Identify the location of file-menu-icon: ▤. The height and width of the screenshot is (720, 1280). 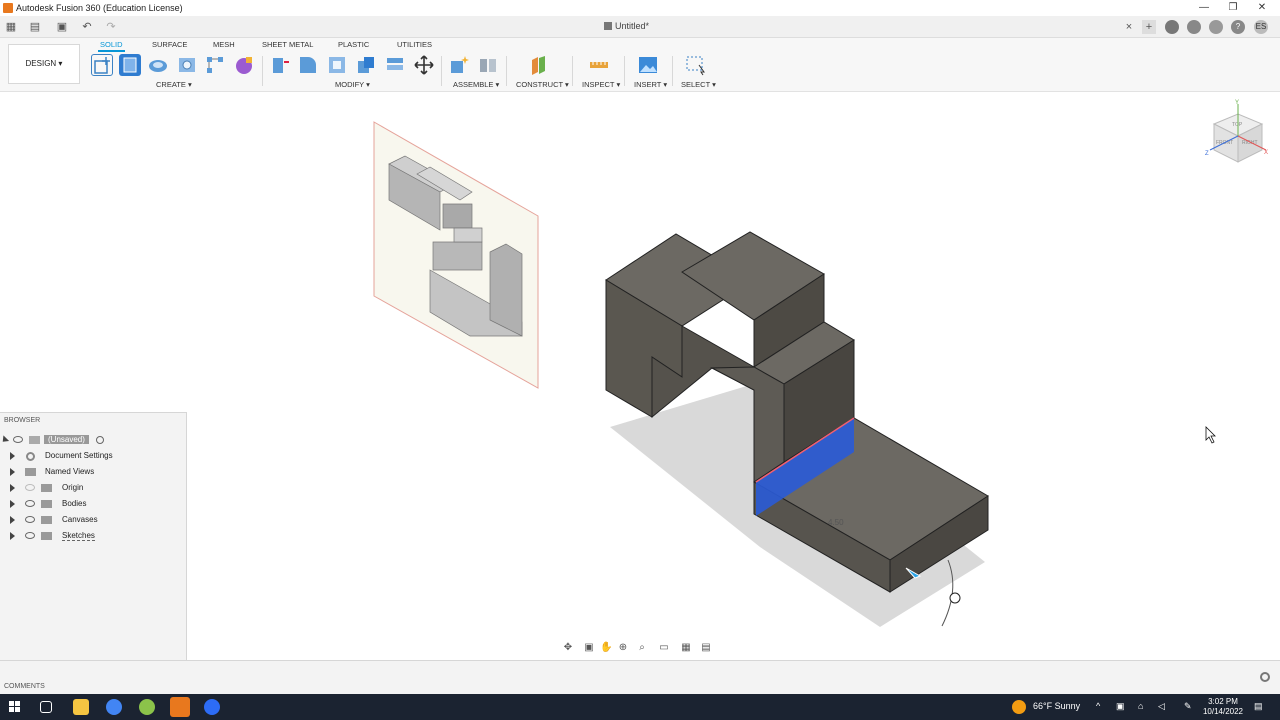
(35, 27).